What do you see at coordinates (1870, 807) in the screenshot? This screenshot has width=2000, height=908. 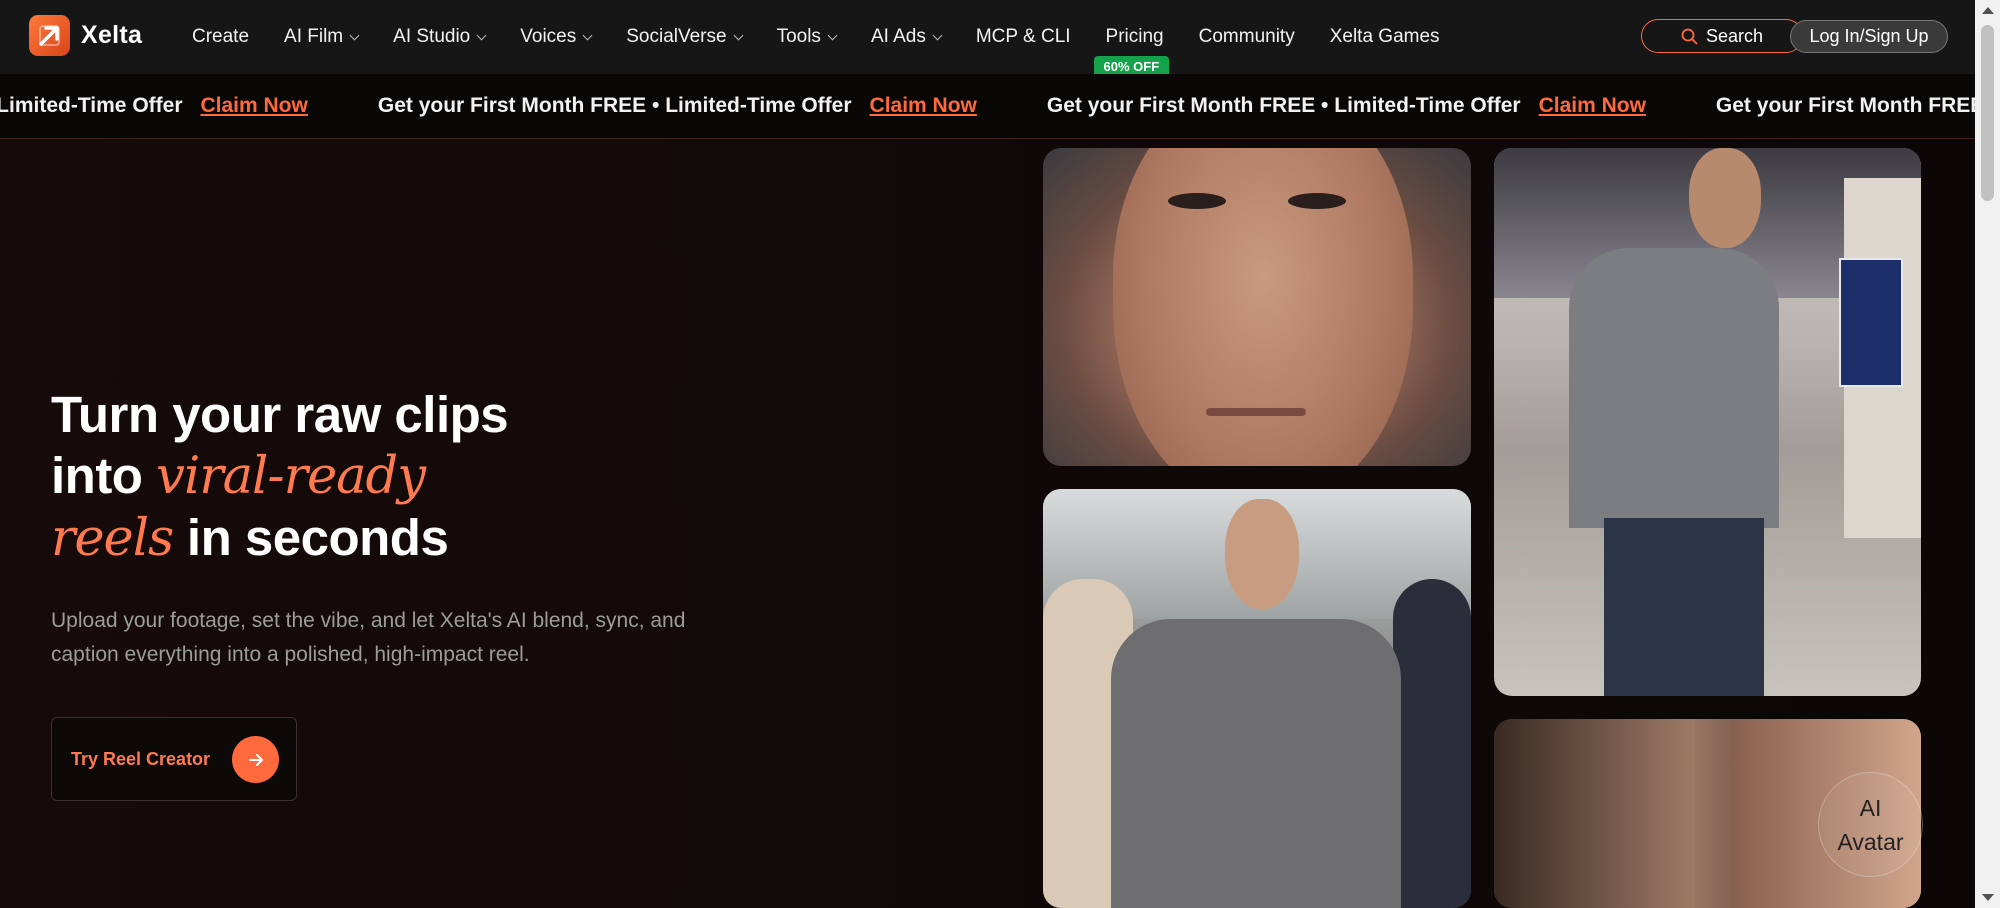 I see `avatar-label: AI` at bounding box center [1870, 807].